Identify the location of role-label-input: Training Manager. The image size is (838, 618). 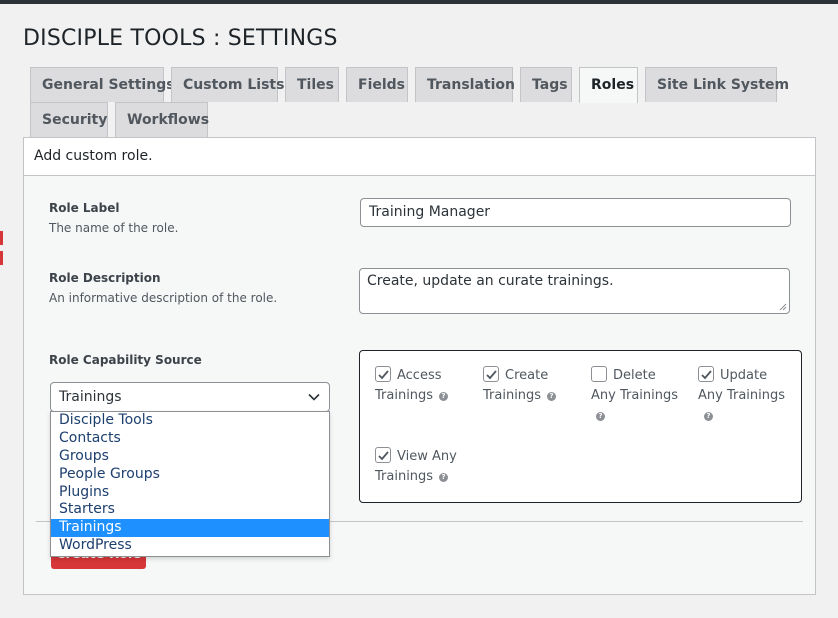
(575, 212).